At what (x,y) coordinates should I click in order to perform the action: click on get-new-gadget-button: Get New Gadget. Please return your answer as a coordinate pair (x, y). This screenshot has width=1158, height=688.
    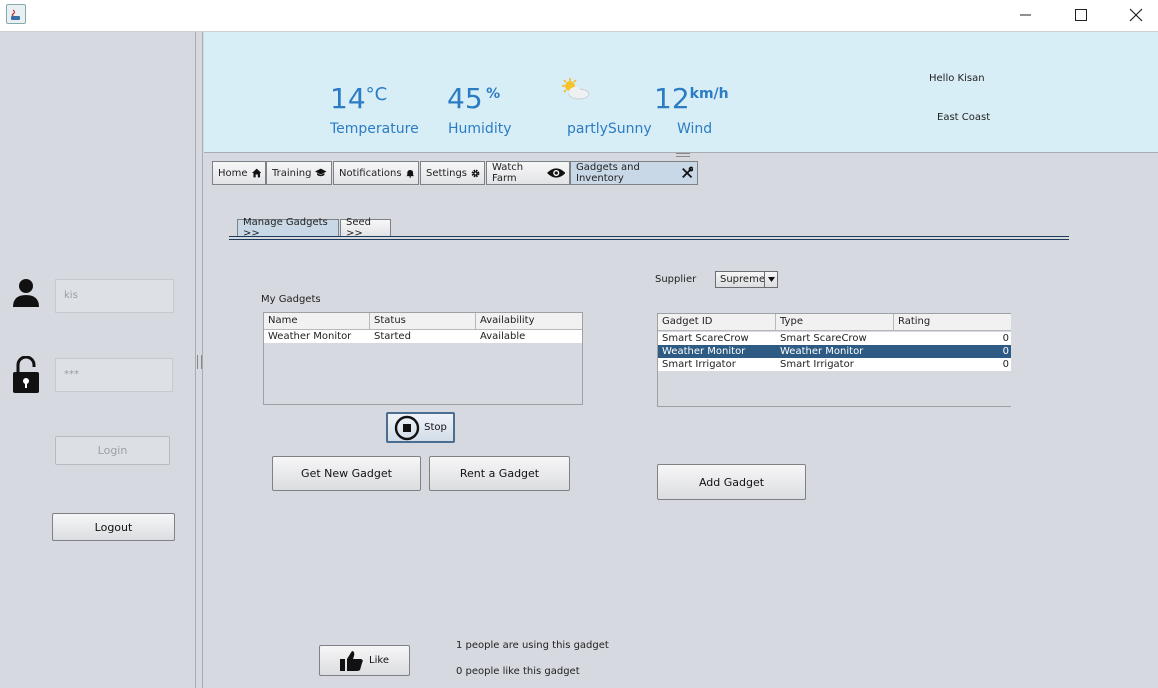
    Looking at the image, I should click on (346, 473).